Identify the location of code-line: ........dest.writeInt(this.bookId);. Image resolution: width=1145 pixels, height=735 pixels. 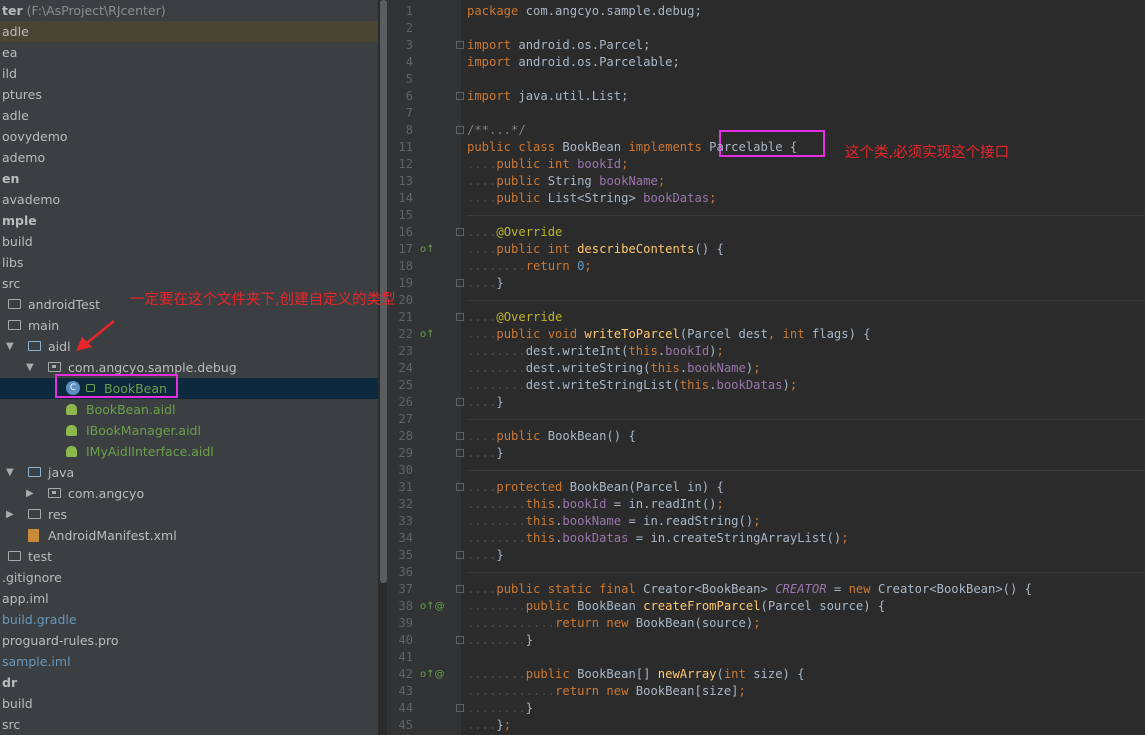
(595, 351).